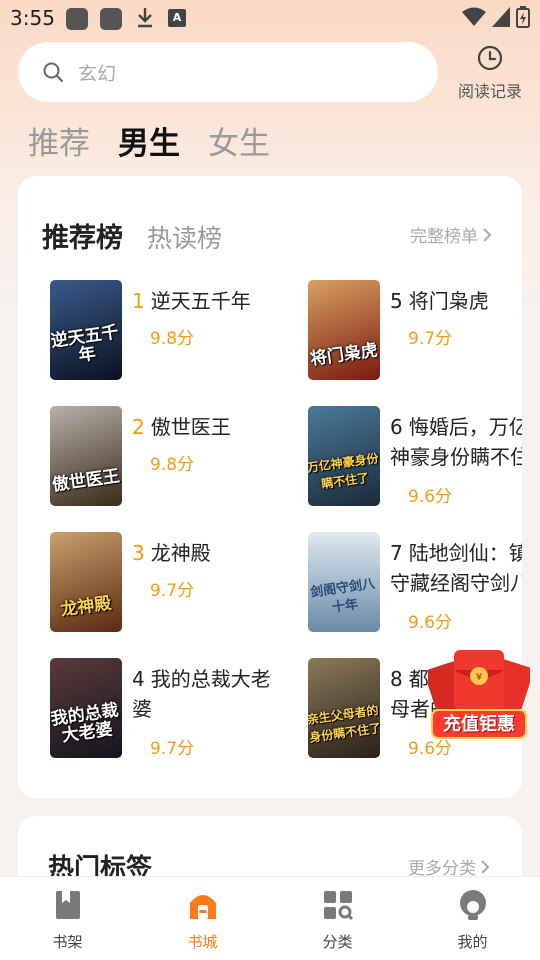 Image resolution: width=540 pixels, height=960 pixels. I want to click on book-title-text: 我的总裁大老婆, so click(201, 694).